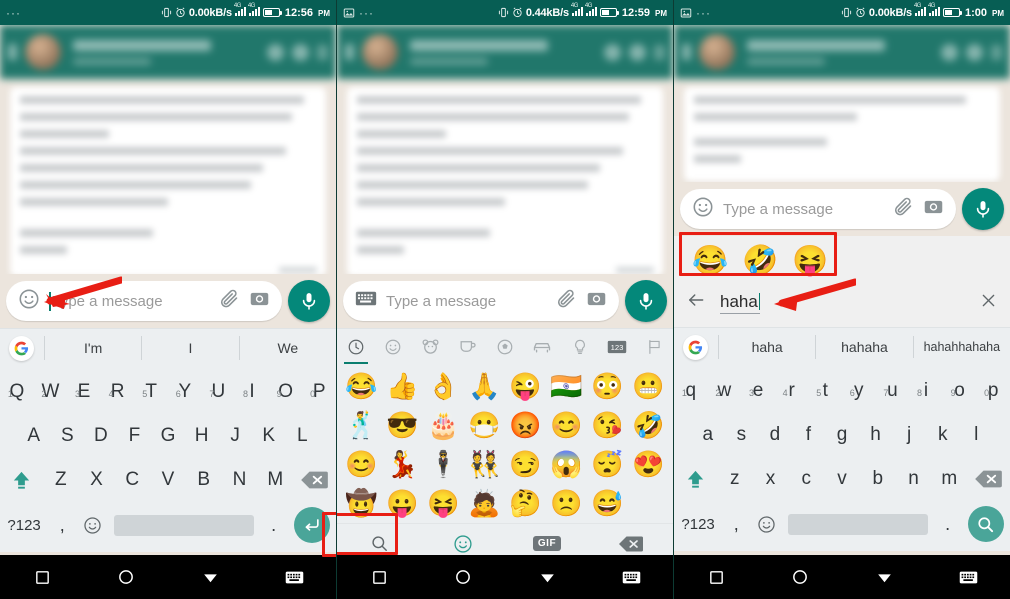 The image size is (1010, 599). Describe the element at coordinates (961, 347) in the screenshot. I see `suggestion-2: hahahhahaha` at that location.